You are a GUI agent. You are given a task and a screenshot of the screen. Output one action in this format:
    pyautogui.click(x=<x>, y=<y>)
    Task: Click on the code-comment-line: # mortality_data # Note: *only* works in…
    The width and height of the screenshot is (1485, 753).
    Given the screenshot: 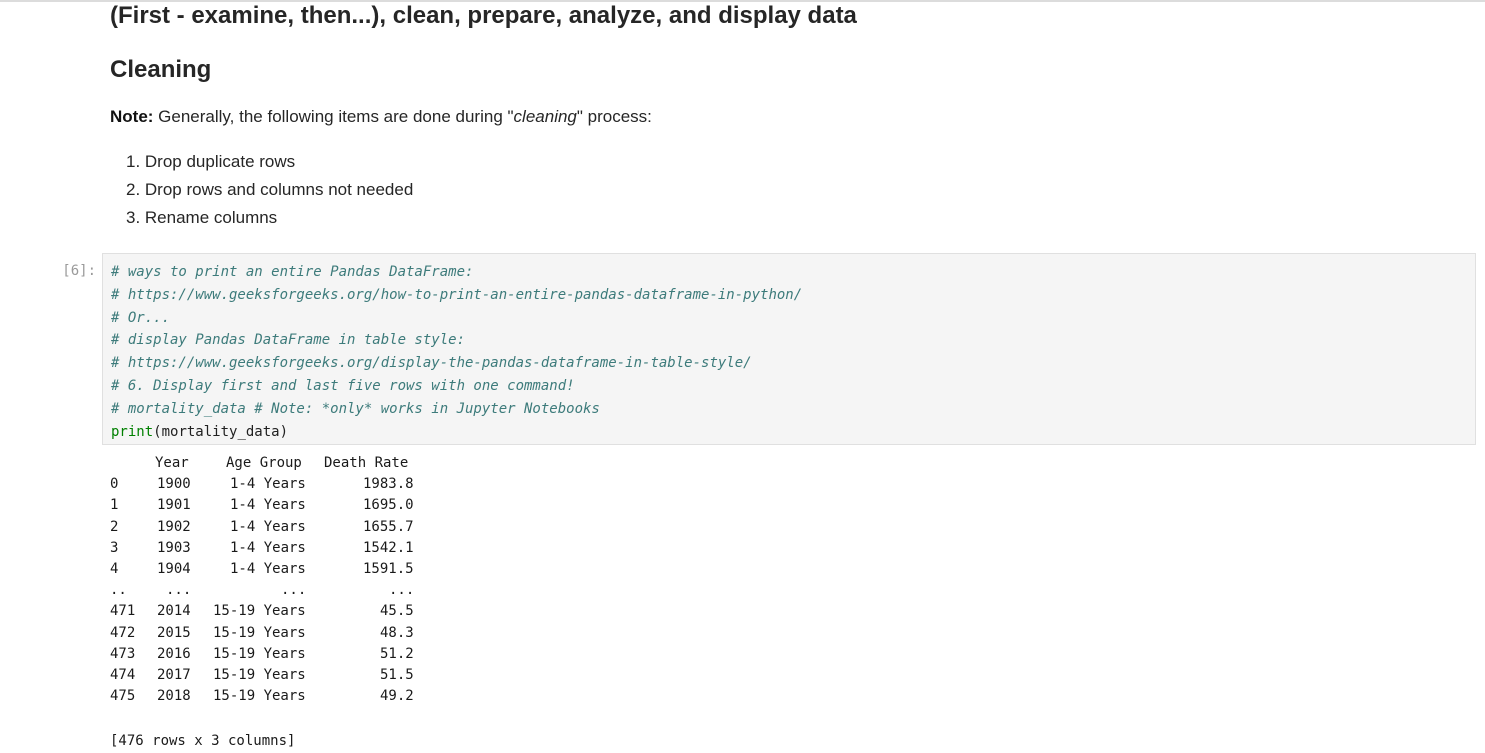 What is the action you would take?
    pyautogui.click(x=355, y=408)
    